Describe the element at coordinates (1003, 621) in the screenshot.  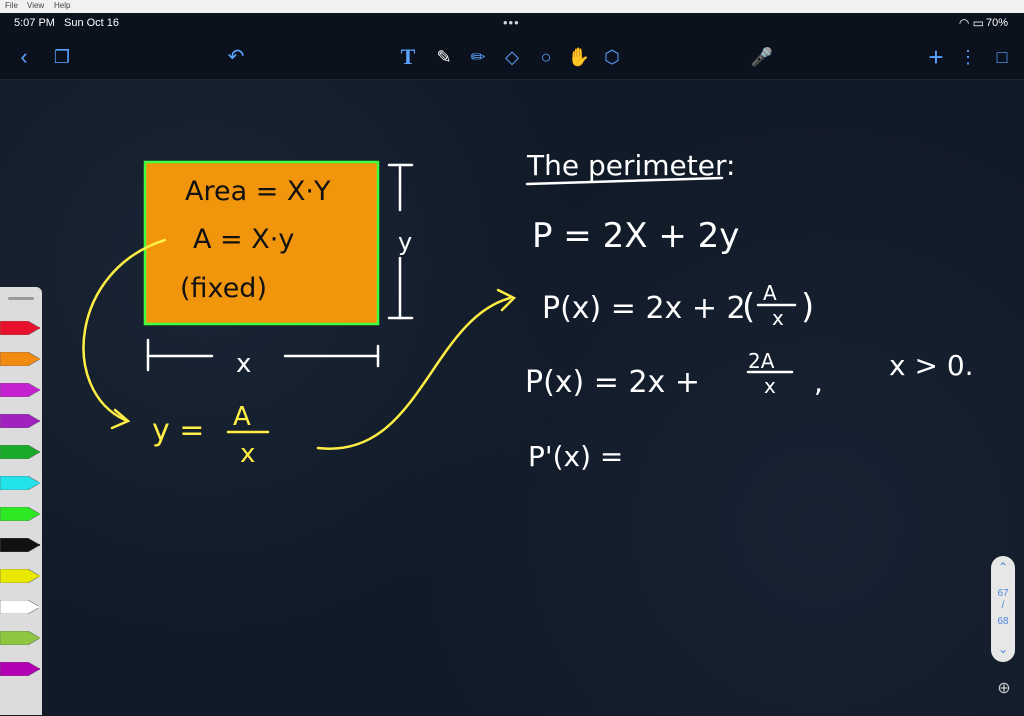
I see `total-pages: 68` at that location.